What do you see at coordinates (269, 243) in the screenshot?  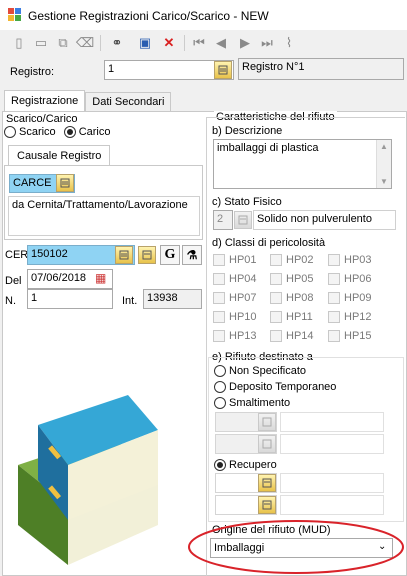 I see `classi-label: d) Classi di pericolosità` at bounding box center [269, 243].